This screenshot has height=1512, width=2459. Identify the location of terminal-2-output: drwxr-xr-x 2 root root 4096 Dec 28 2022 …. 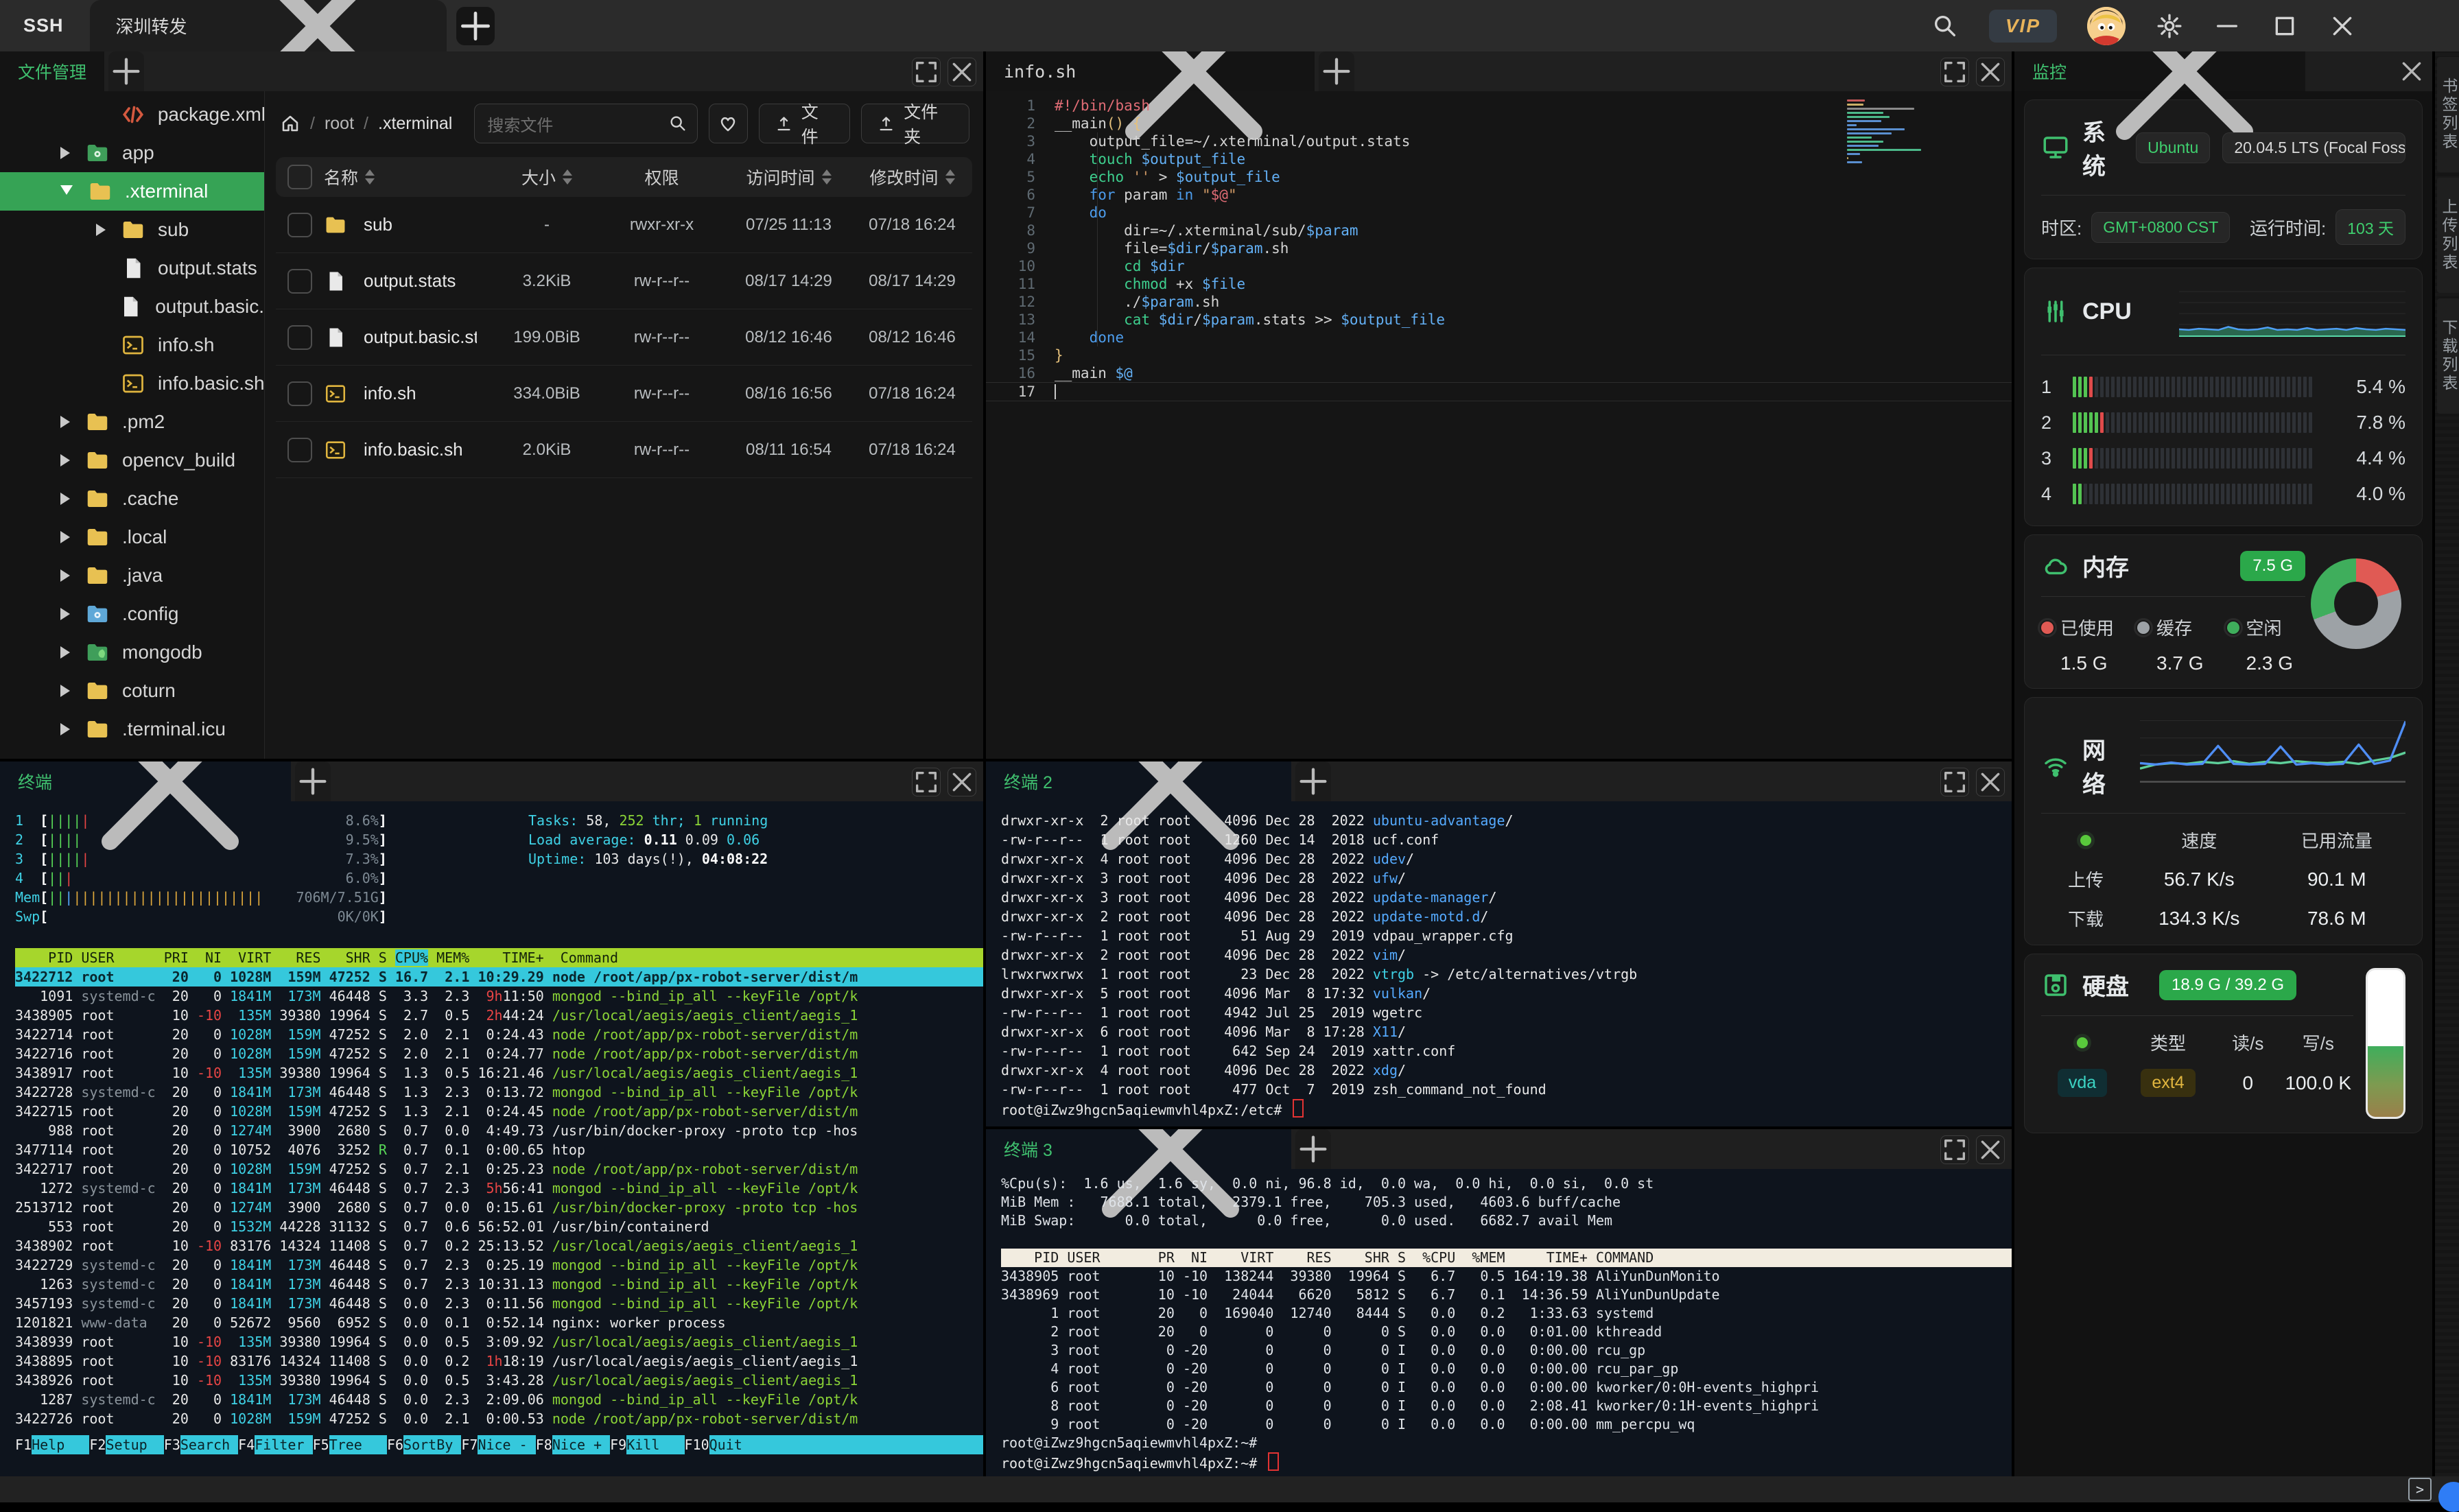
(1499, 960).